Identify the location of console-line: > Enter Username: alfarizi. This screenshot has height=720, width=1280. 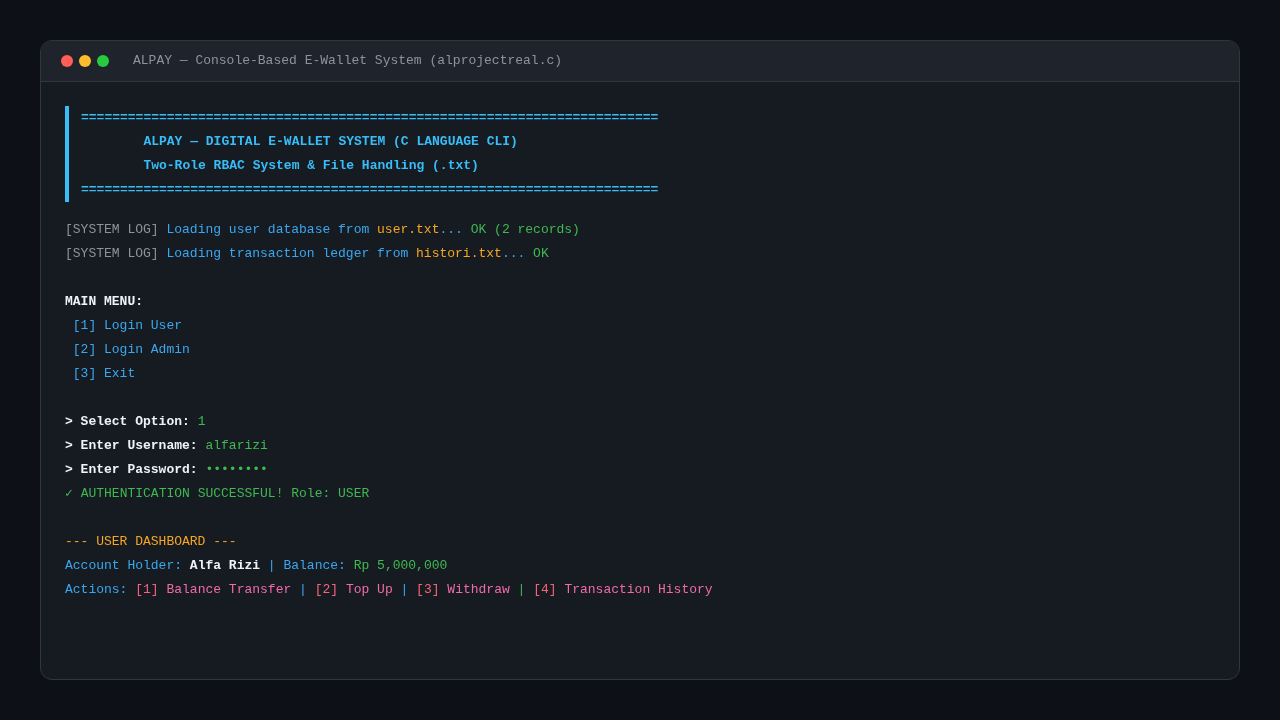
(166, 445).